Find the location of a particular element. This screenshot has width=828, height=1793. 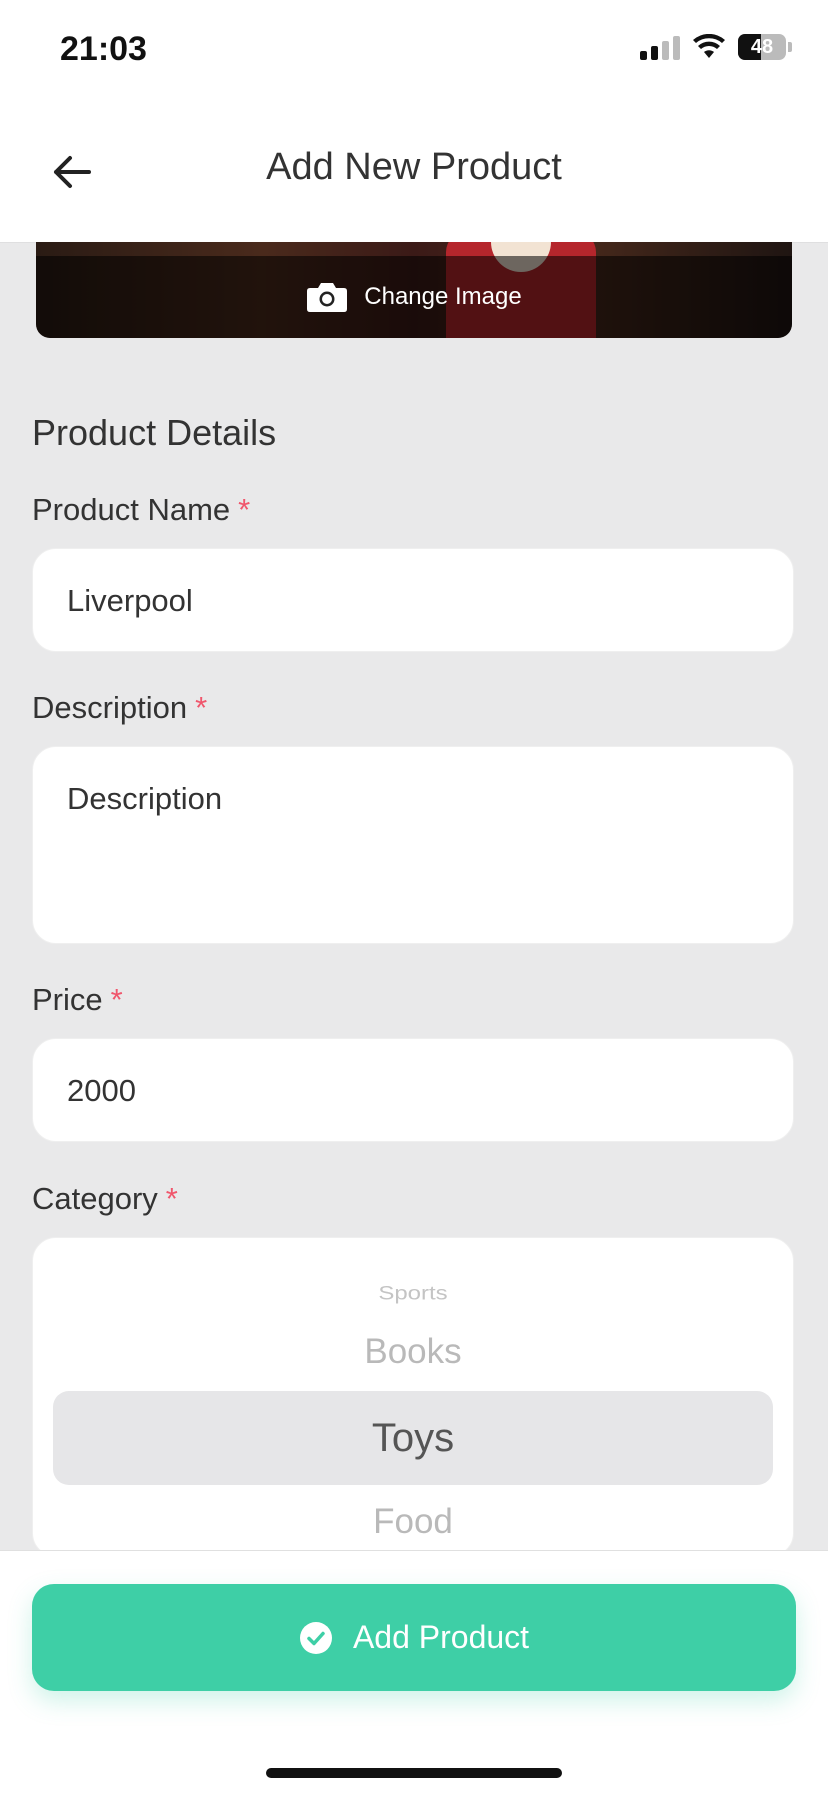

price-label: Price * is located at coordinates (77, 1000).